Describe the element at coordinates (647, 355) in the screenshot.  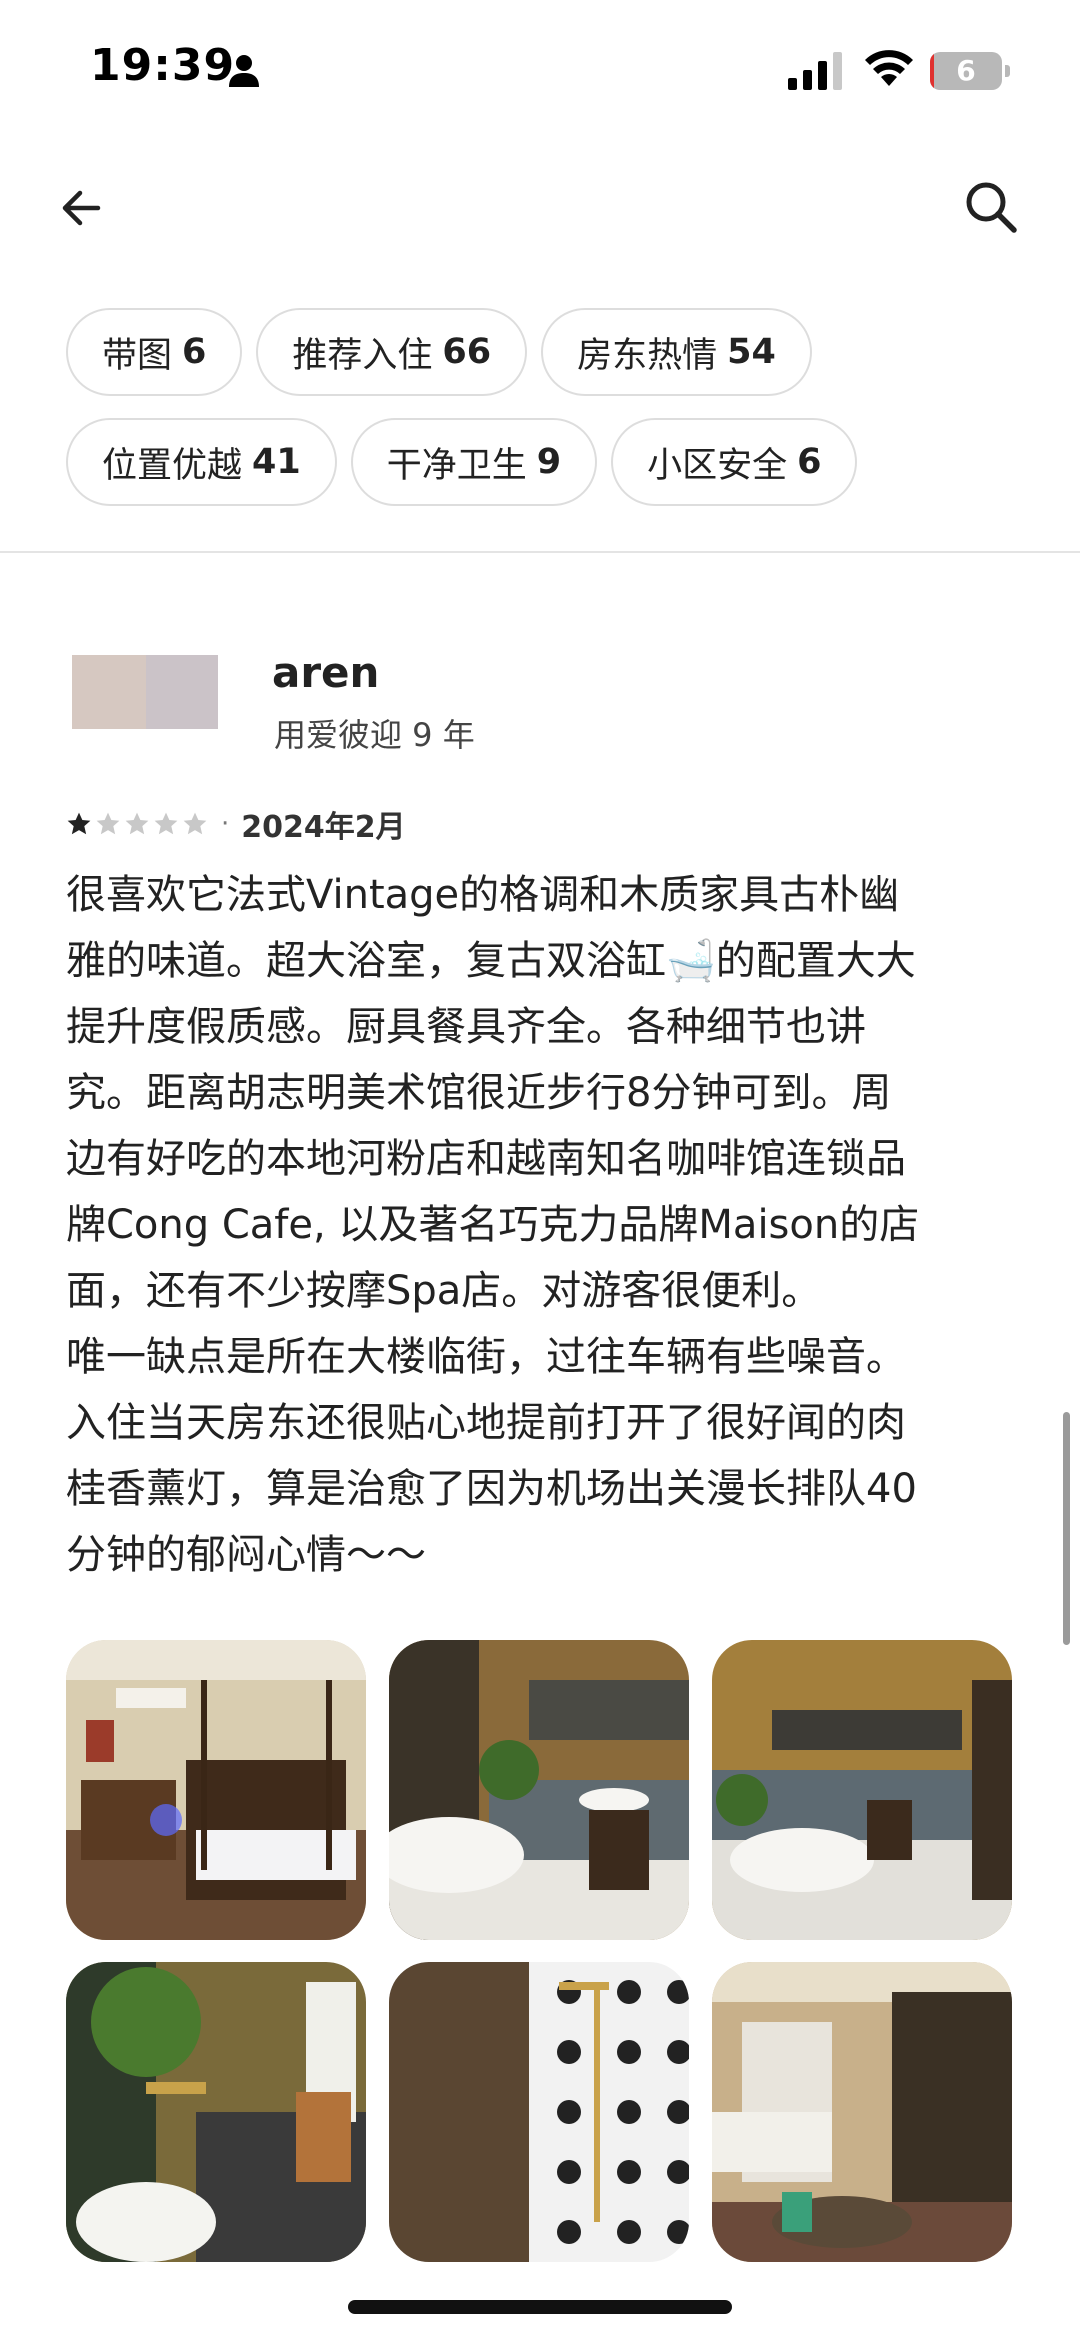
I see `chip-label: 房东热情` at that location.